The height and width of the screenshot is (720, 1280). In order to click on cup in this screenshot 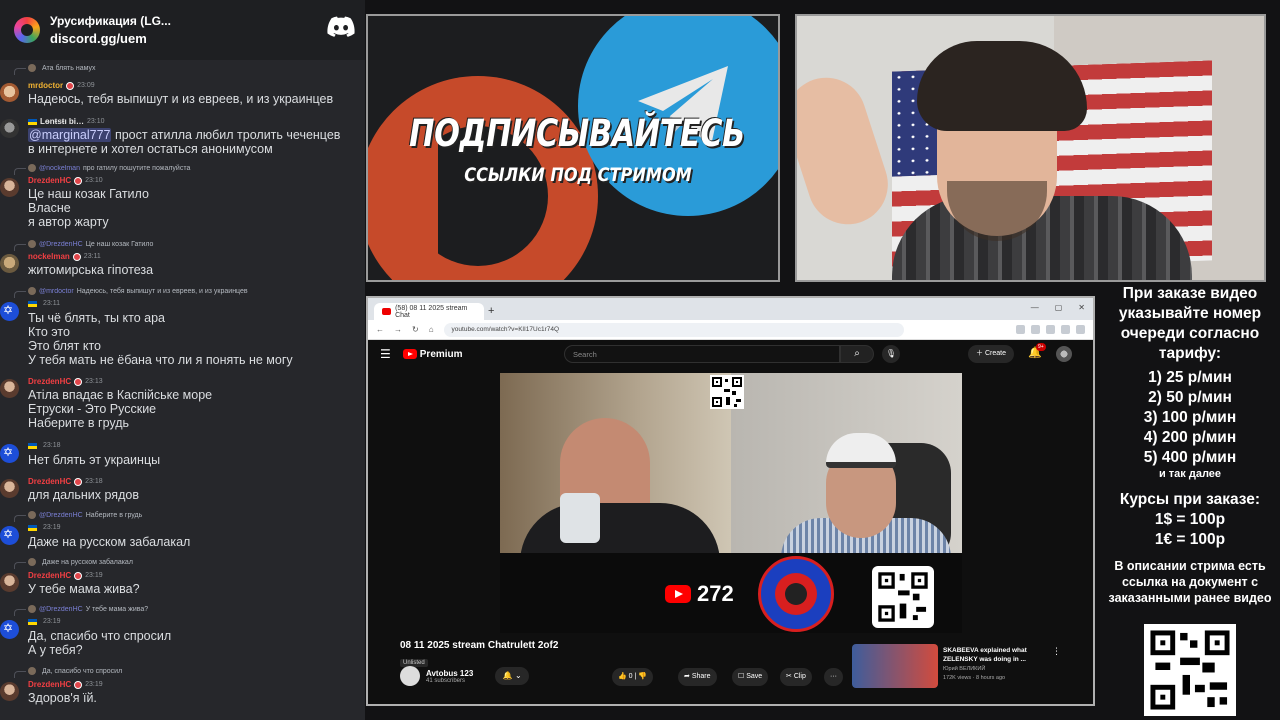, I will do `click(580, 518)`.